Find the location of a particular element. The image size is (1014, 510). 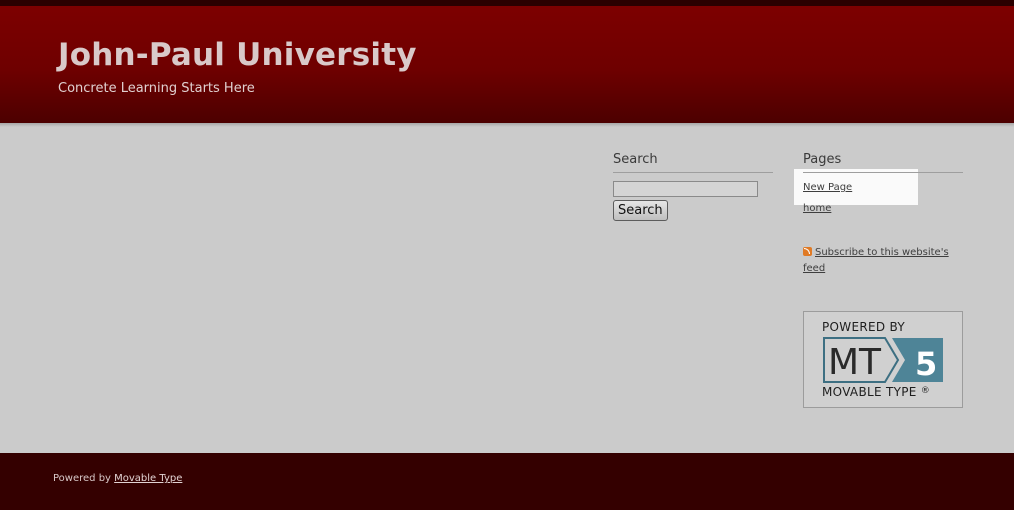

pages-list: New Page home is located at coordinates (883, 202).